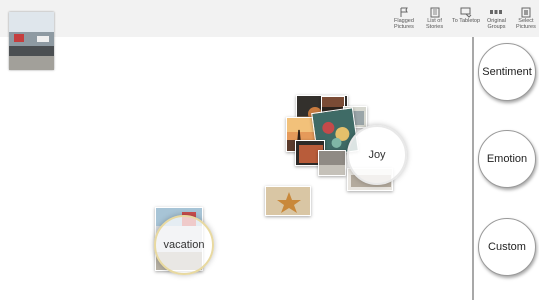 The height and width of the screenshot is (300, 539). I want to click on original-groups-label: Original Groups, so click(496, 24).